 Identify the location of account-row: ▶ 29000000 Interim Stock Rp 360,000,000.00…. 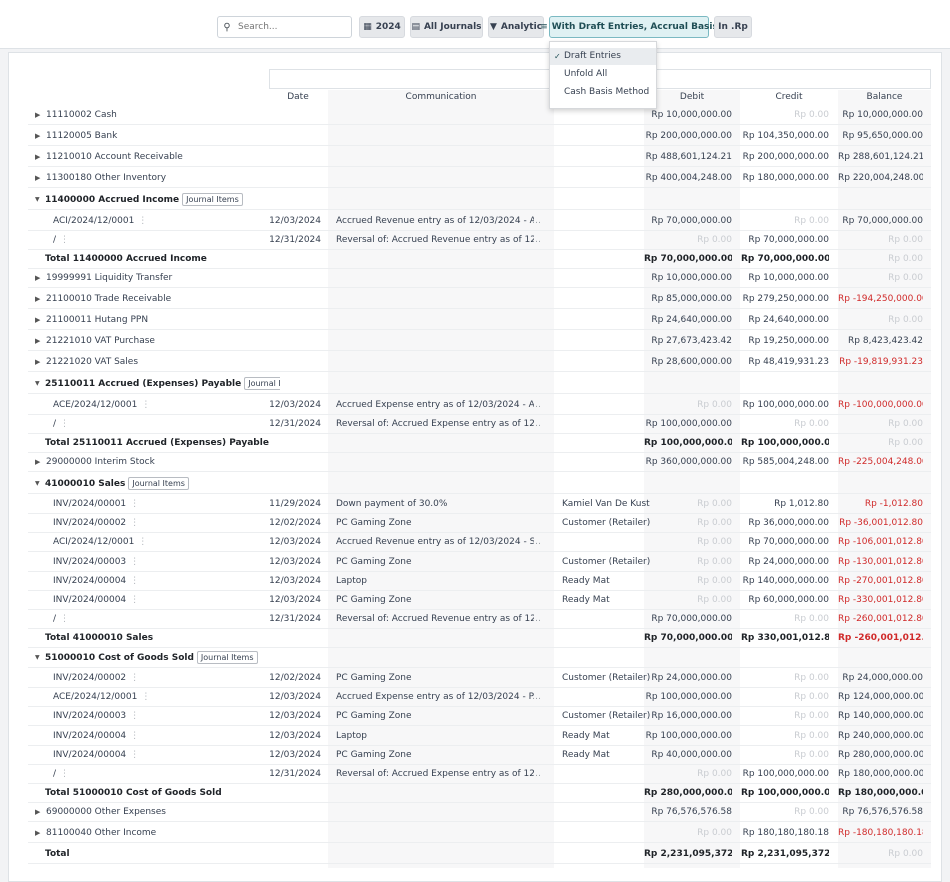
(479, 462).